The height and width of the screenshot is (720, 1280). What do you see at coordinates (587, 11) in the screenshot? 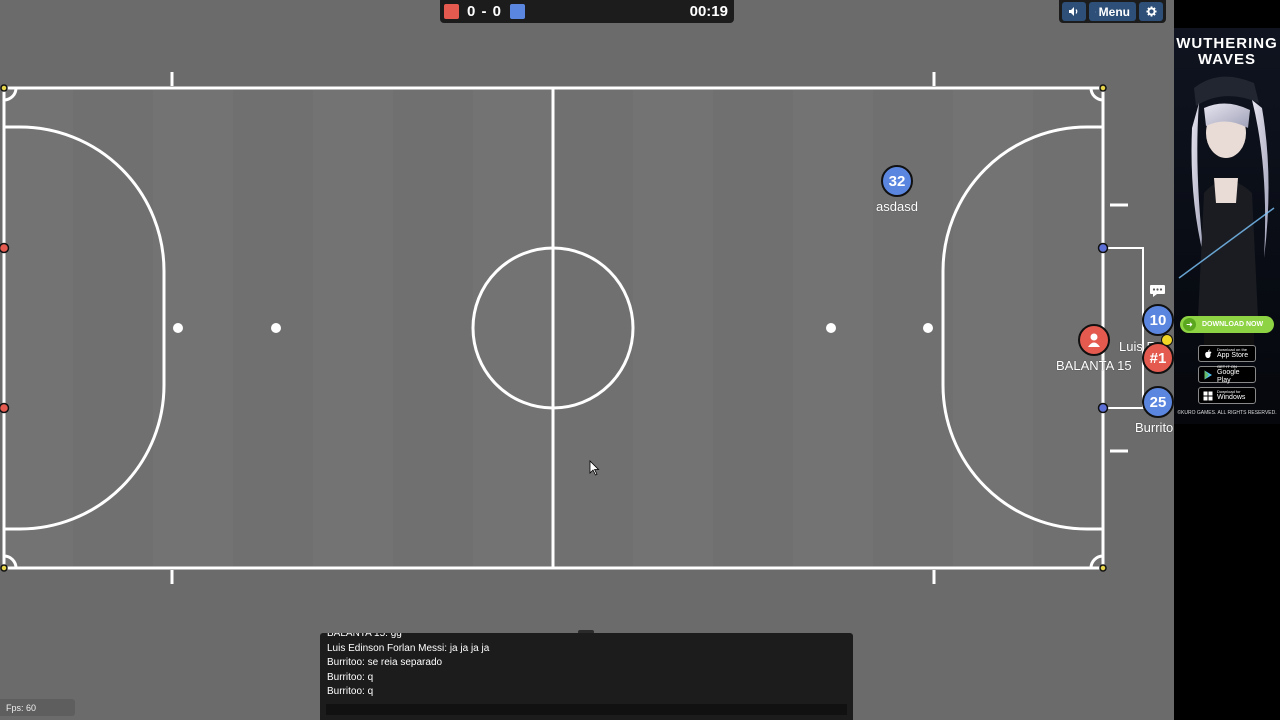
I see `scoreboard: 0 - 0 00:19` at bounding box center [587, 11].